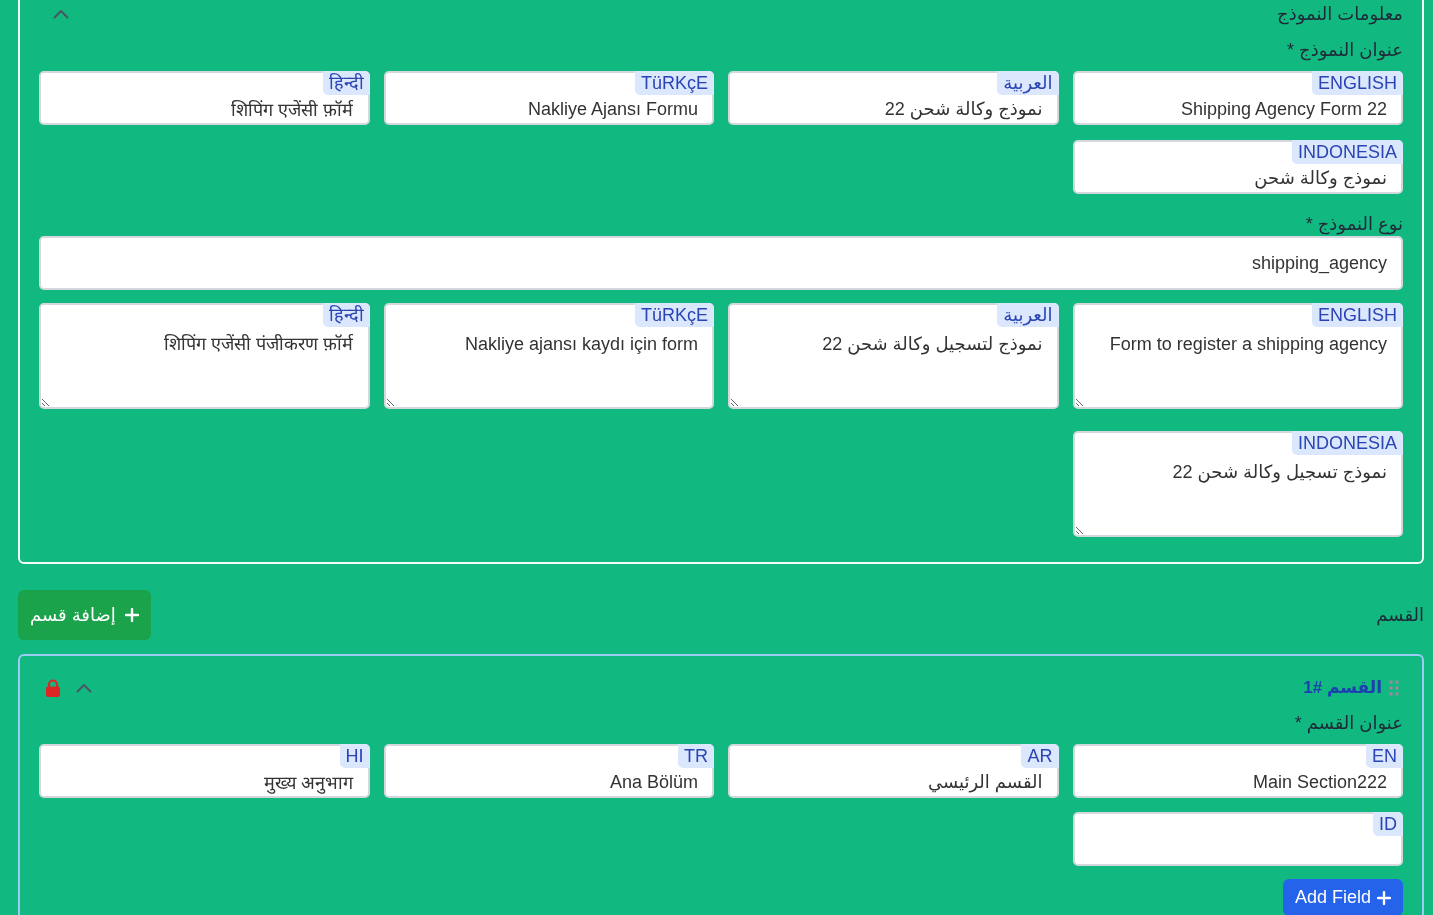  I want to click on field-label: نوع النموذج *, so click(1354, 224).